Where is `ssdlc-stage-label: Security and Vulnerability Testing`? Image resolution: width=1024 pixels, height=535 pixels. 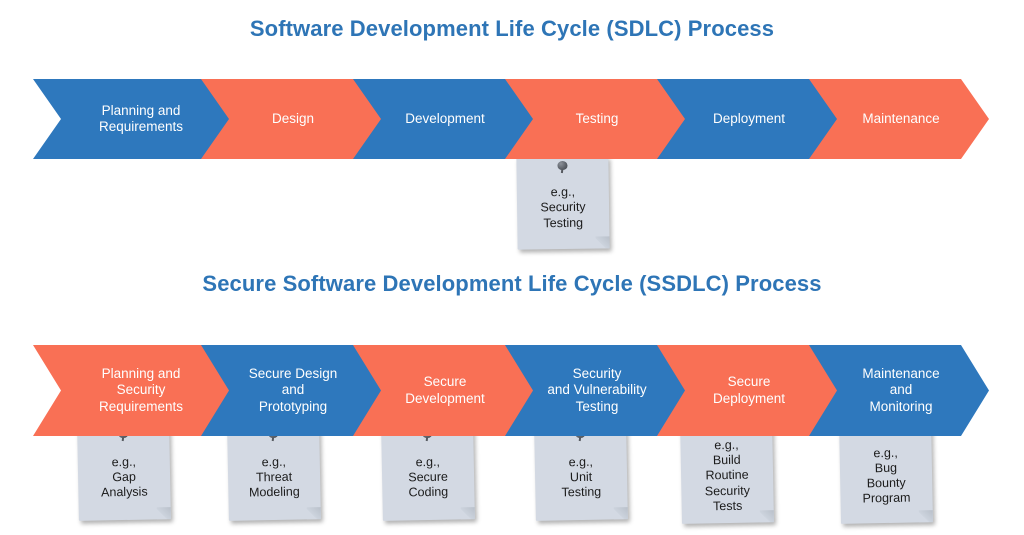 ssdlc-stage-label: Security and Vulnerability Testing is located at coordinates (597, 389).